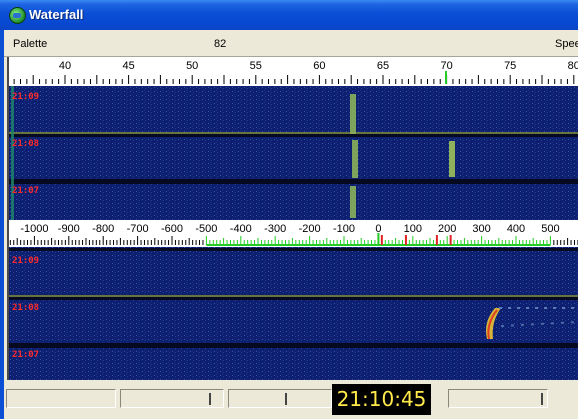 This screenshot has height=419, width=578. Describe the element at coordinates (56, 14) in the screenshot. I see `window-title: Waterfall` at that location.